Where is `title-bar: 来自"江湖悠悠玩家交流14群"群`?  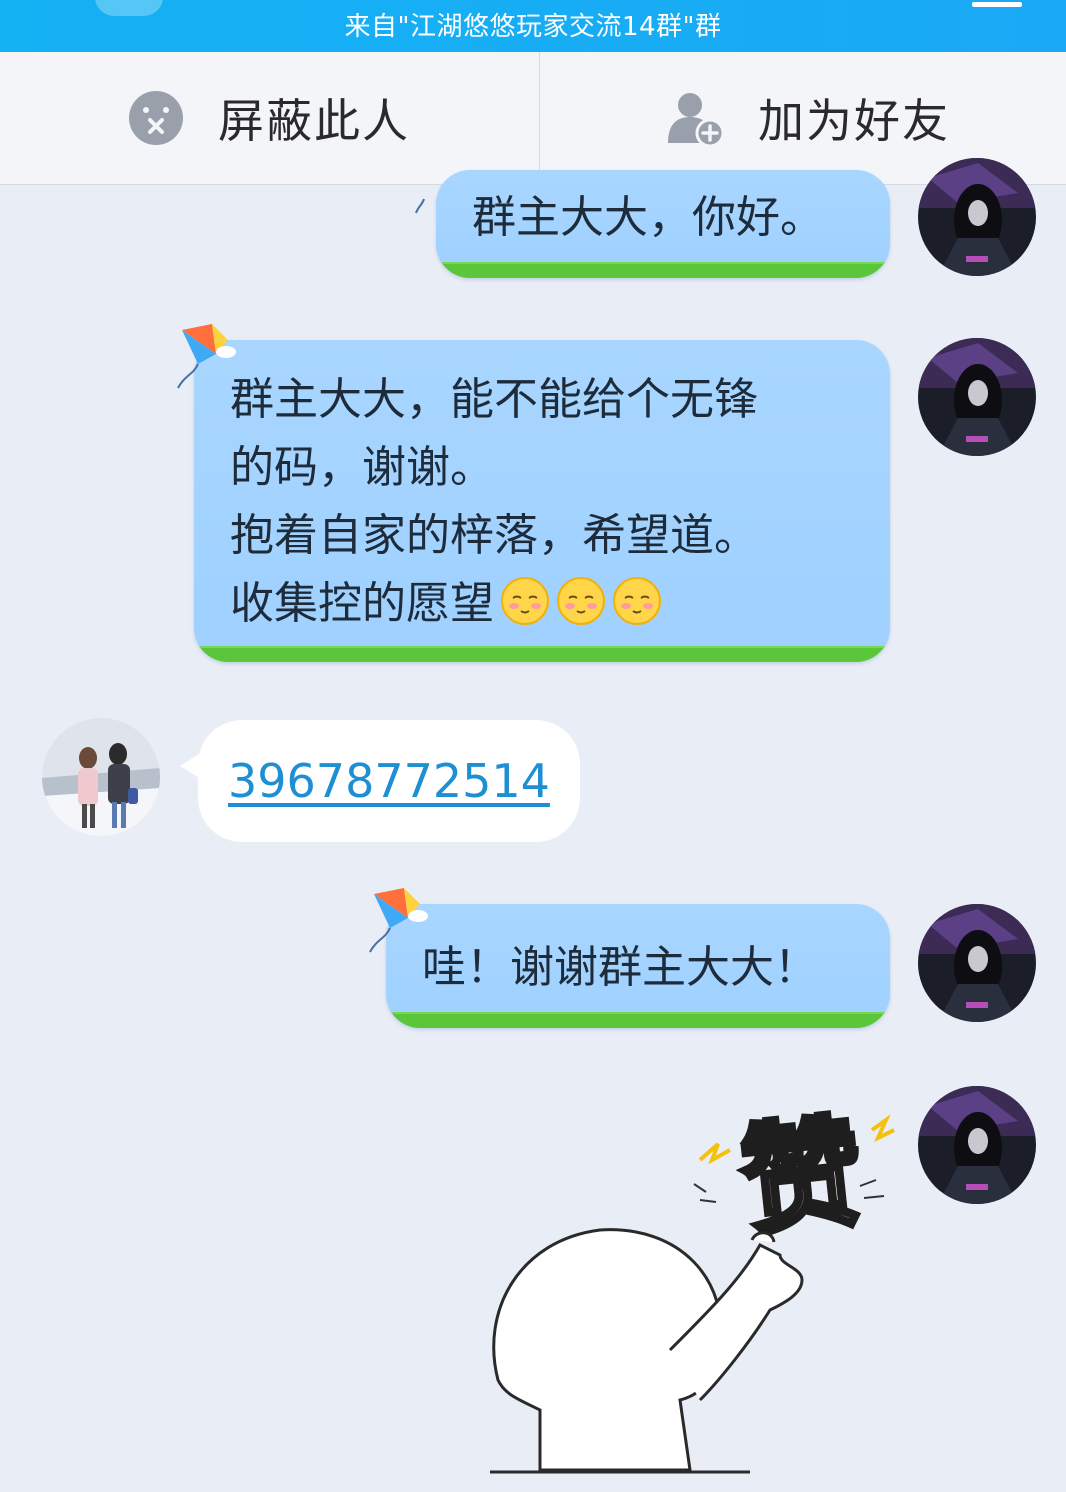 title-bar: 来自"江湖悠悠玩家交流14群"群 is located at coordinates (533, 26).